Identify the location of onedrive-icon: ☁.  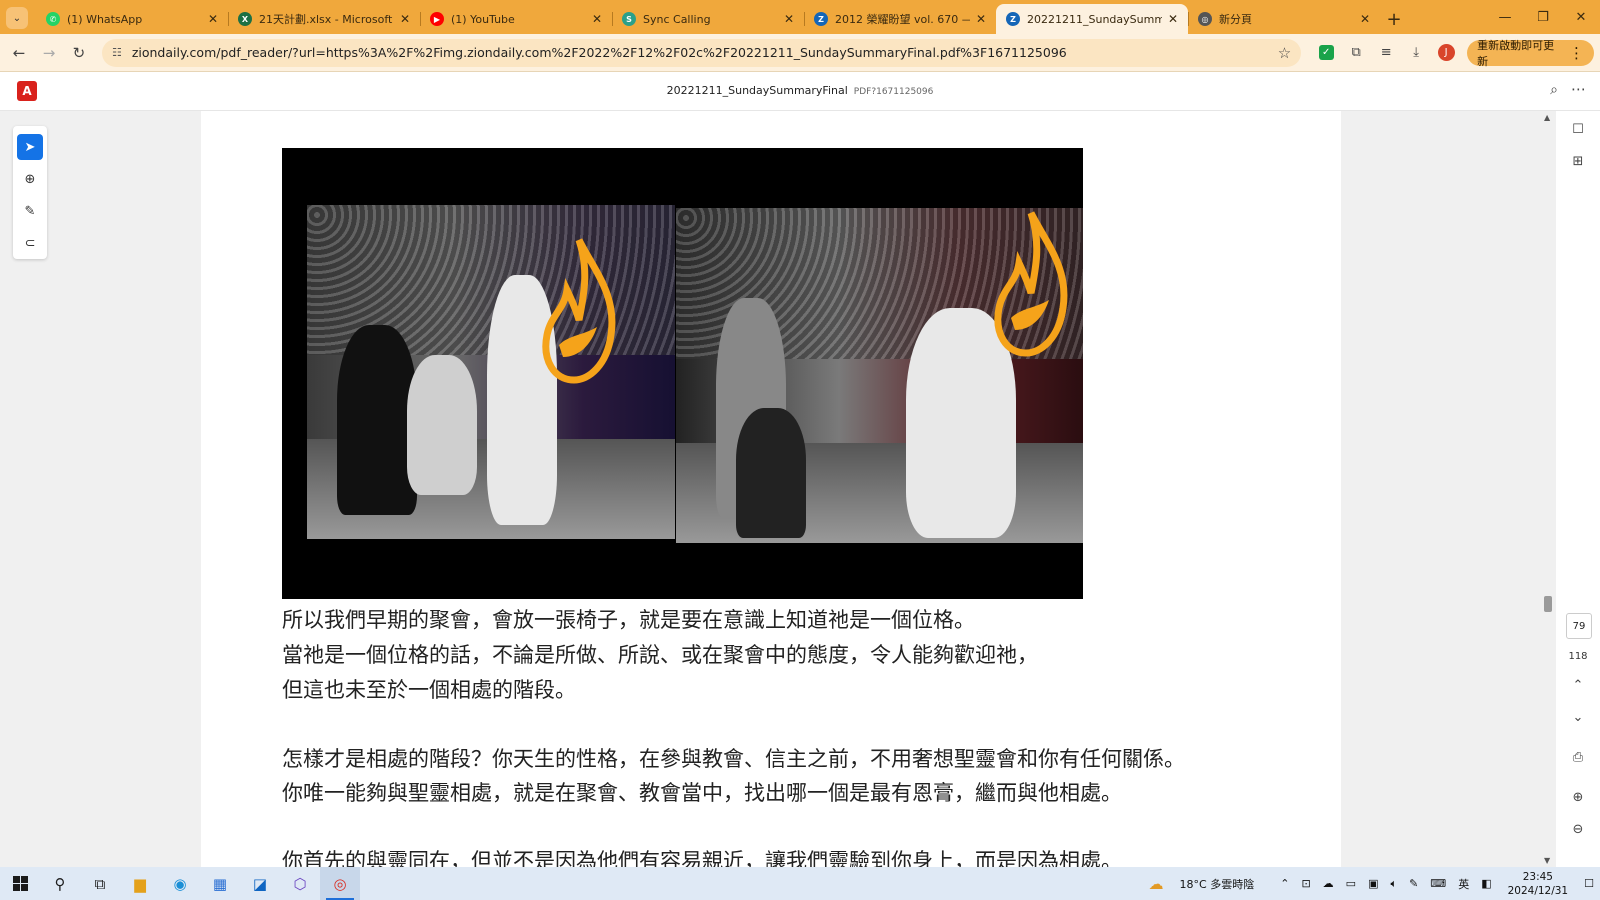
(1328, 883).